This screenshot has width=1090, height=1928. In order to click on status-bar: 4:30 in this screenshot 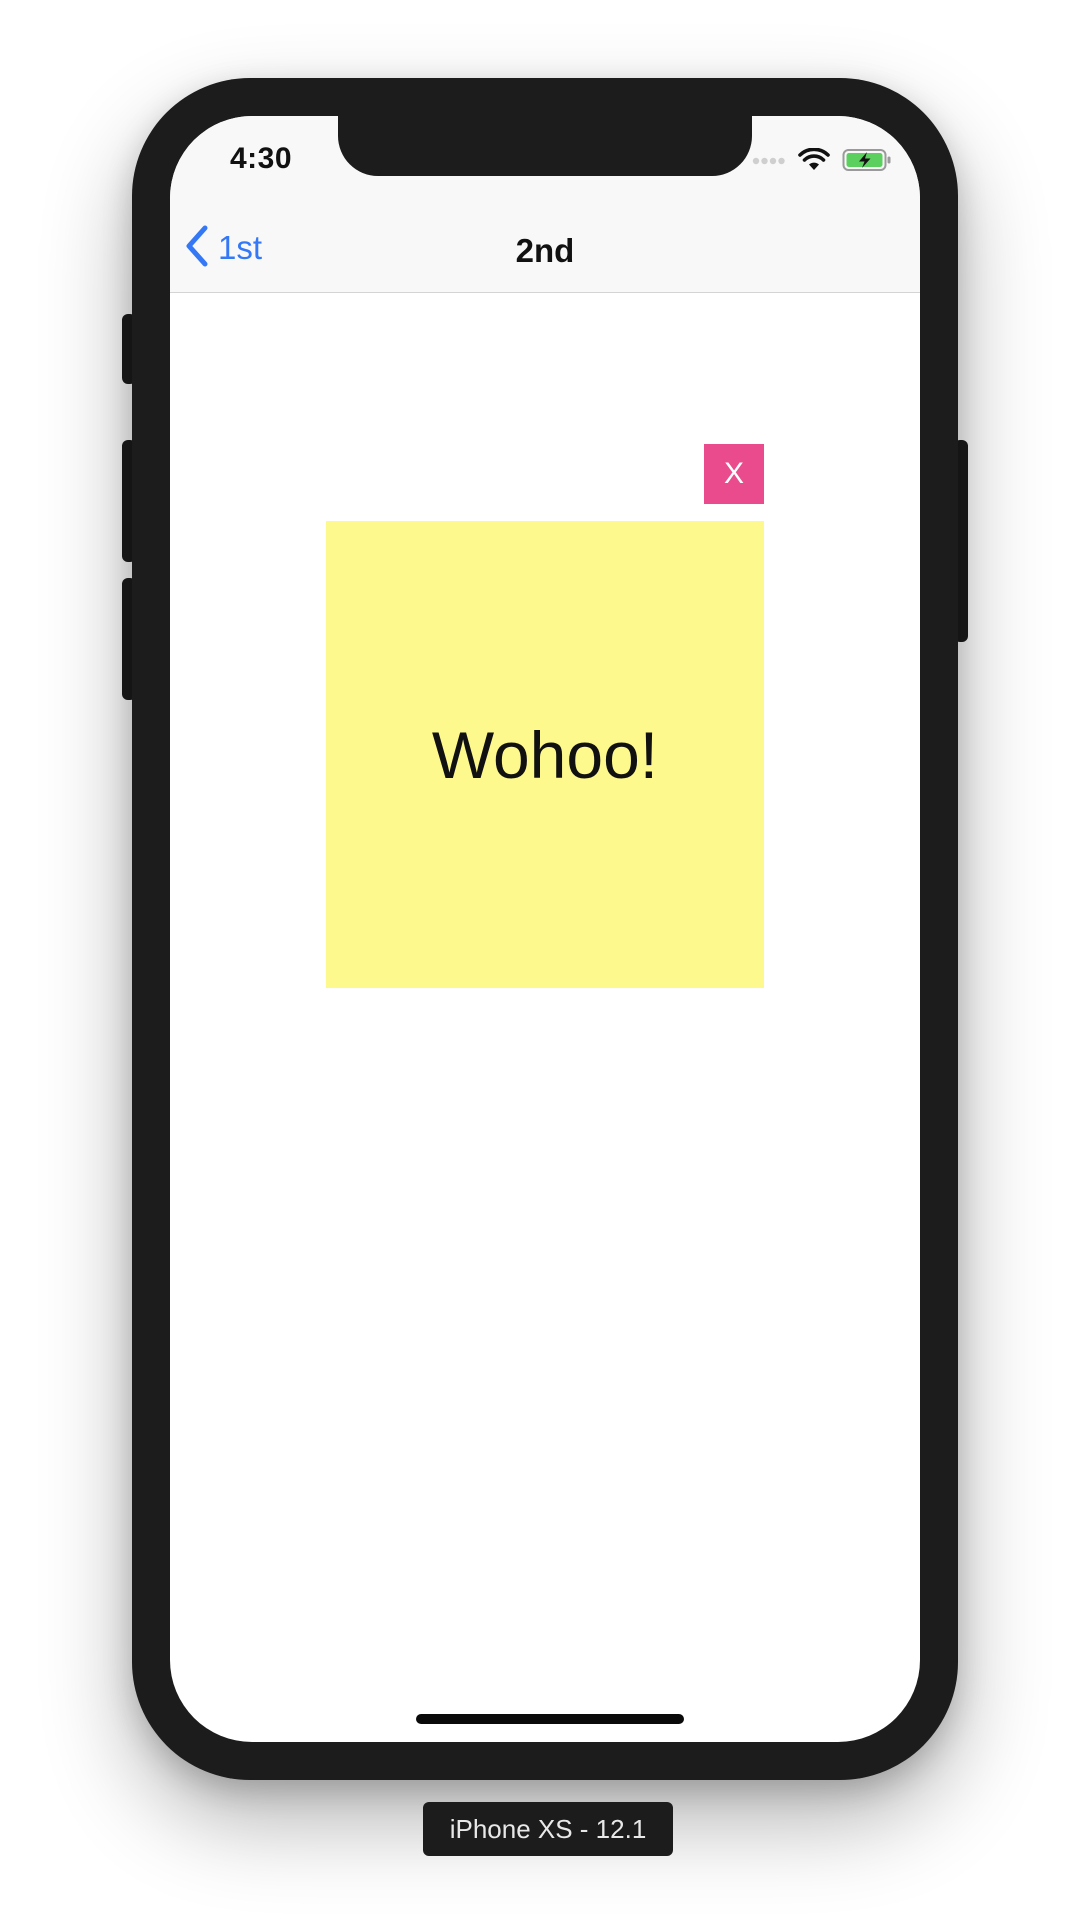, I will do `click(545, 160)`.